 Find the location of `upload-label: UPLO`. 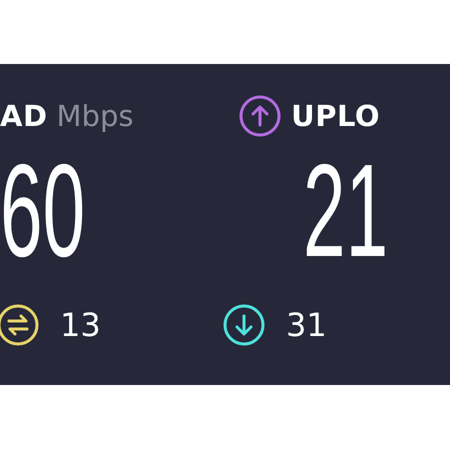

upload-label: UPLO is located at coordinates (335, 116).